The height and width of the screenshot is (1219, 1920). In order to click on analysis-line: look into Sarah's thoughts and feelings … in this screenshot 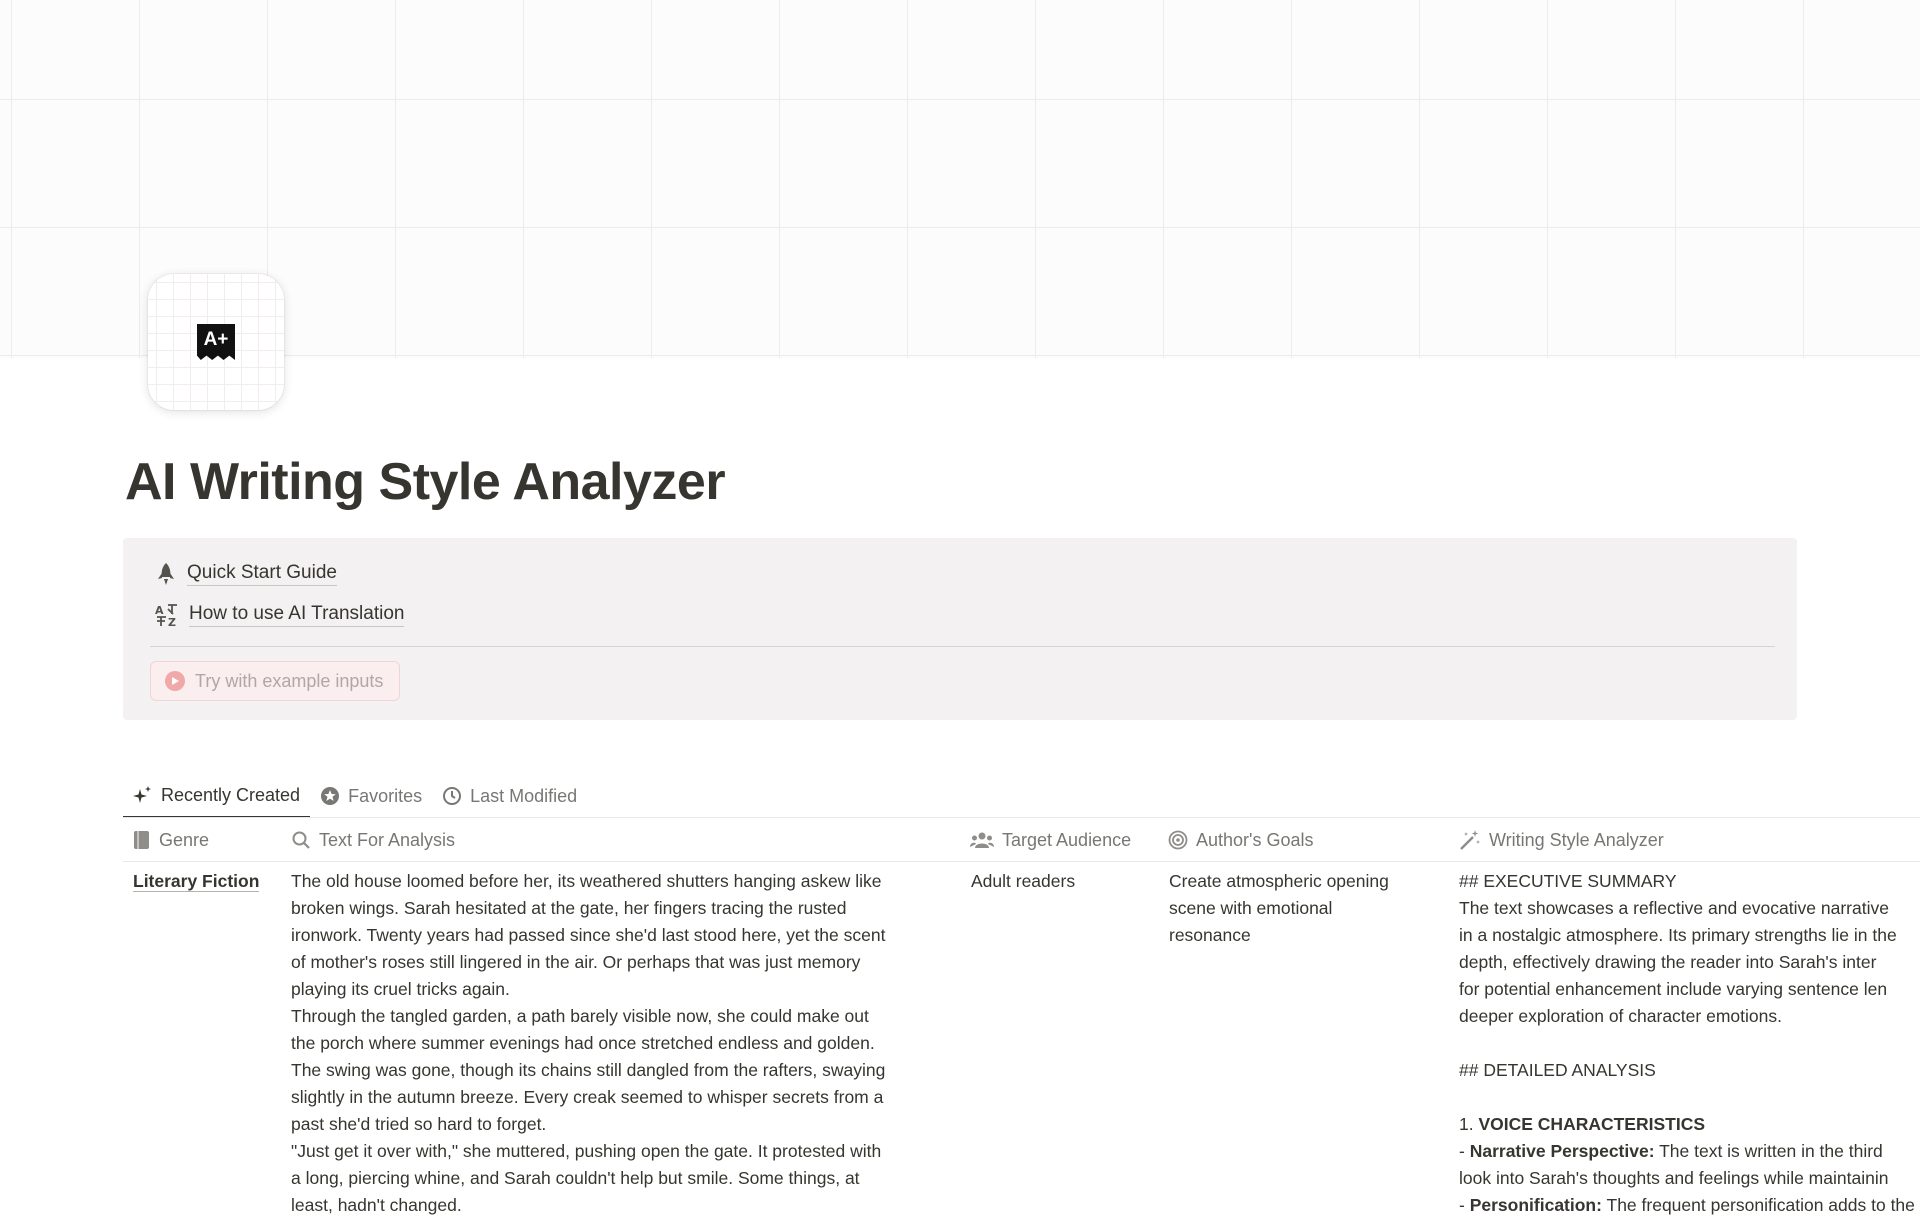, I will do `click(1674, 1178)`.